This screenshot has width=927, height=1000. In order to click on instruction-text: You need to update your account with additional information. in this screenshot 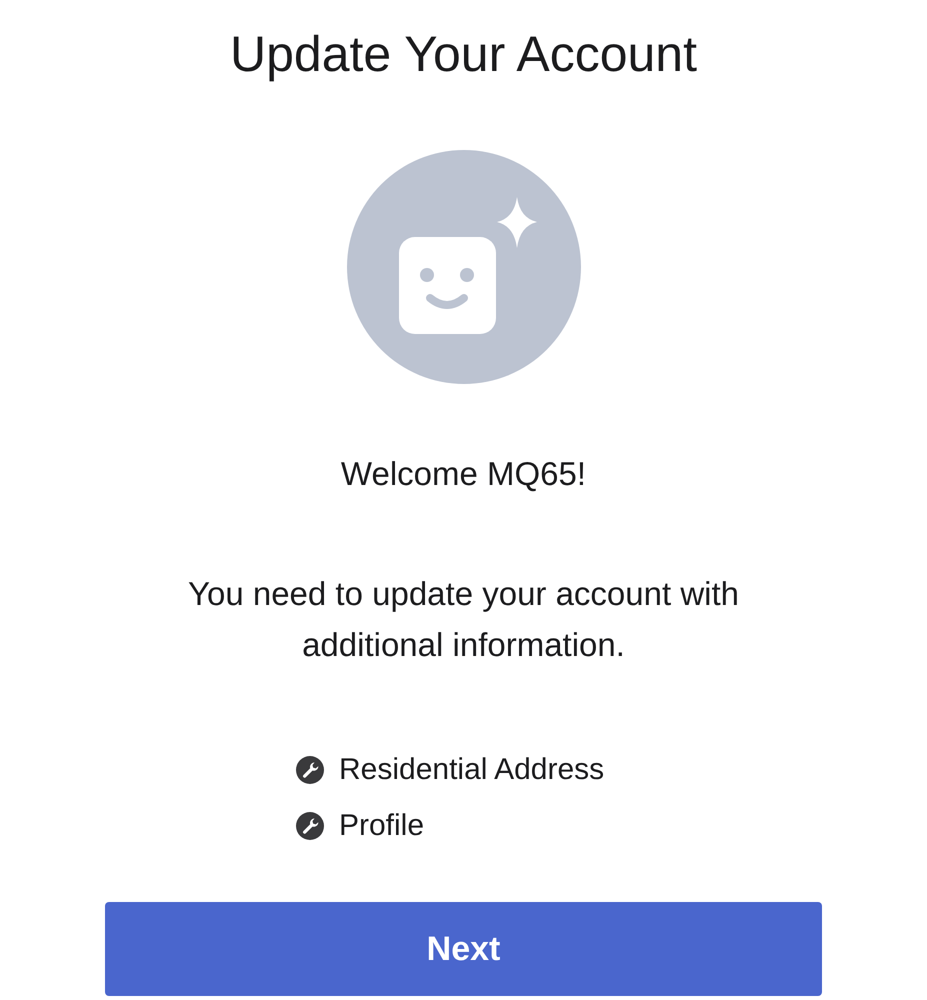, I will do `click(463, 619)`.